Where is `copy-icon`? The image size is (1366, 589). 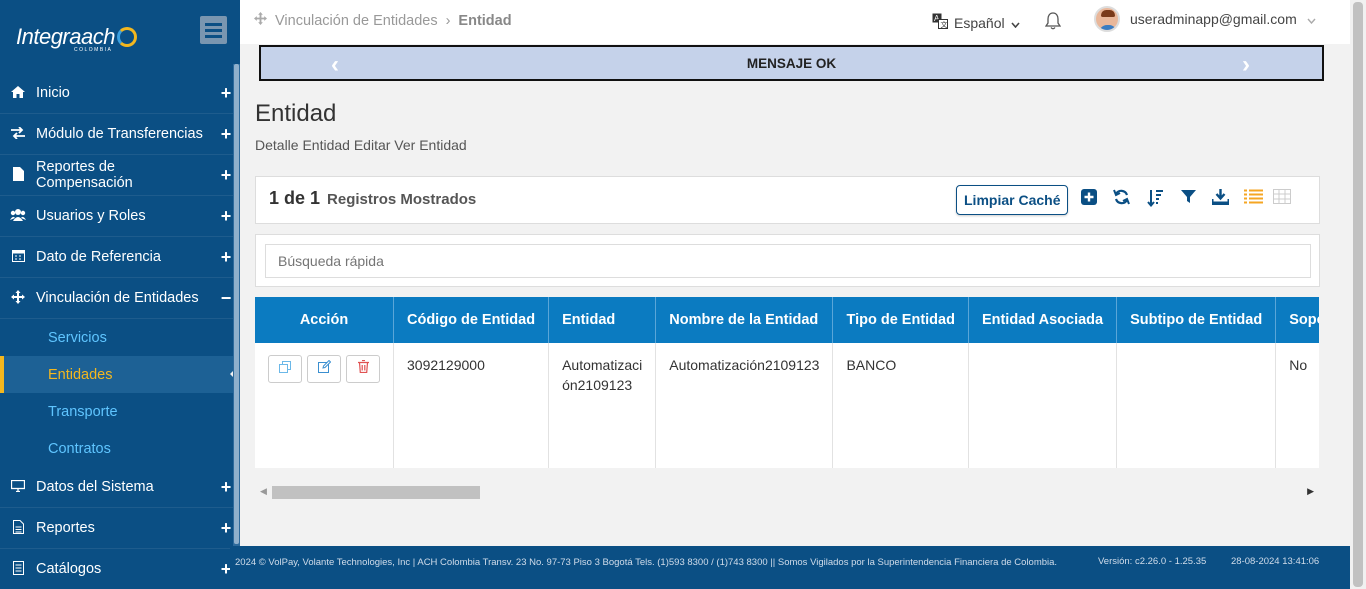
copy-icon is located at coordinates (285, 369).